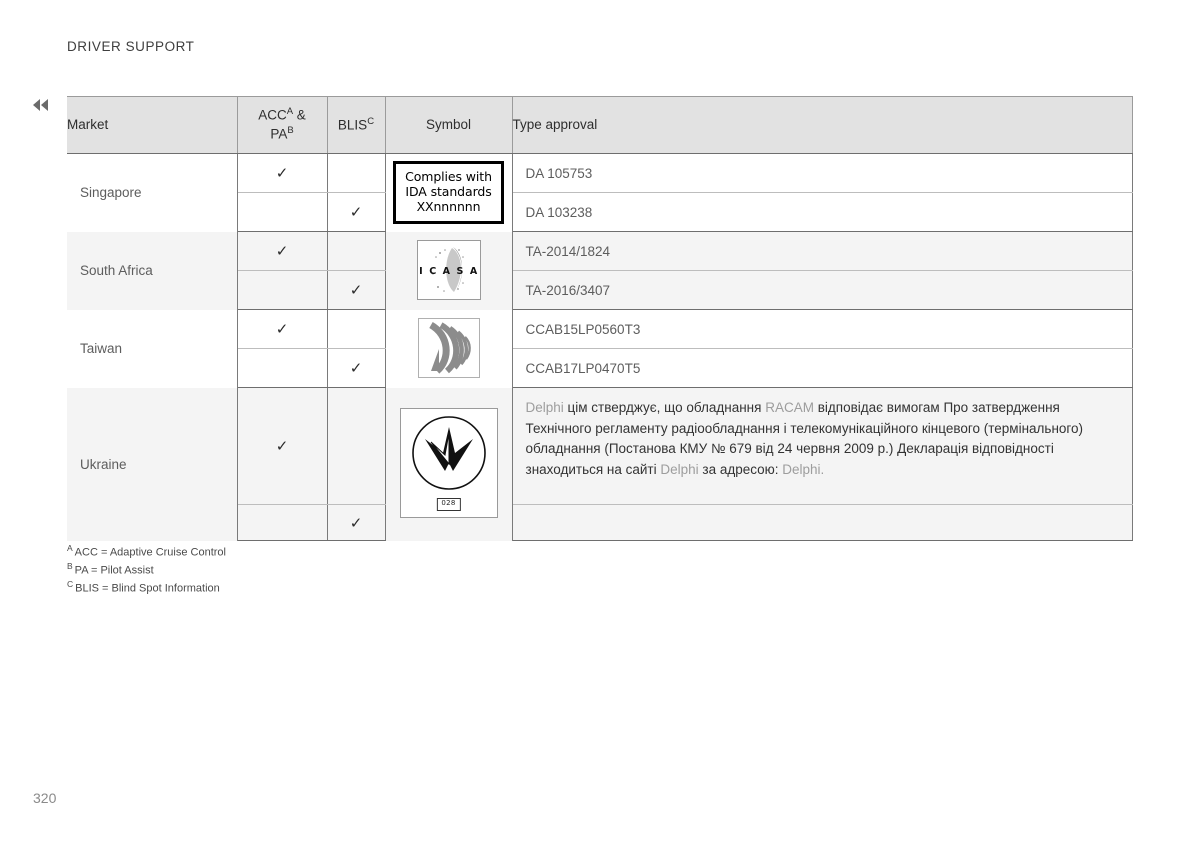  I want to click on cell-type-approval: TA-2014/1824, so click(822, 251).